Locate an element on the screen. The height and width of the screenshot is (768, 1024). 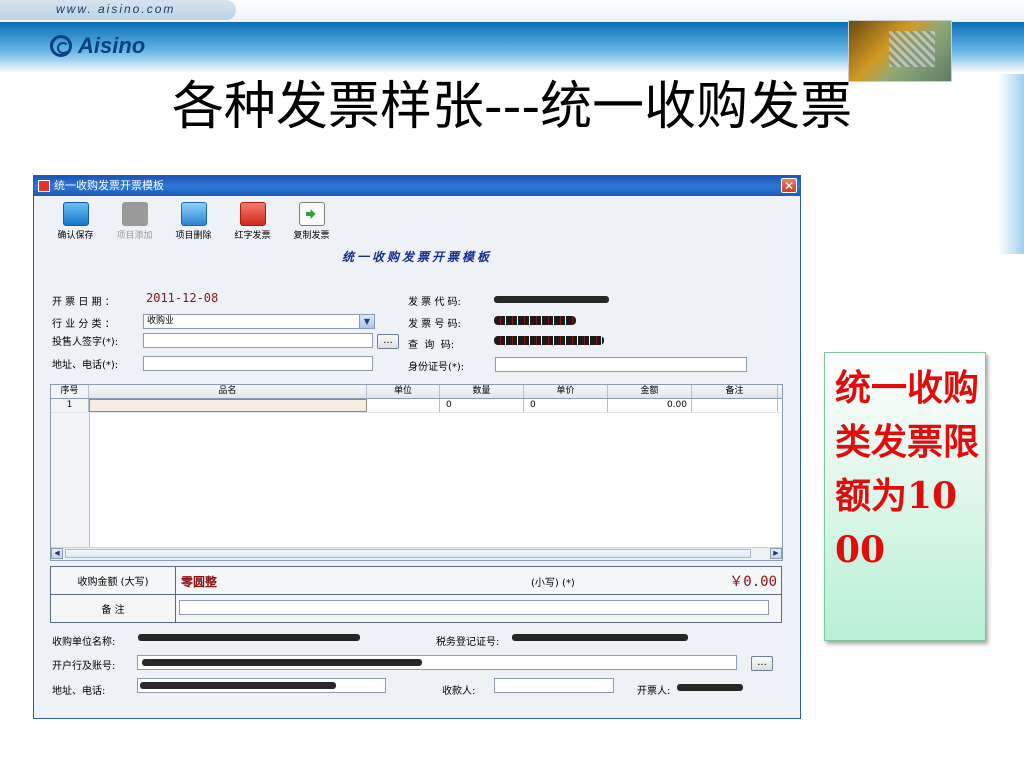
col-header-qty: 数量 is located at coordinates (482, 391).